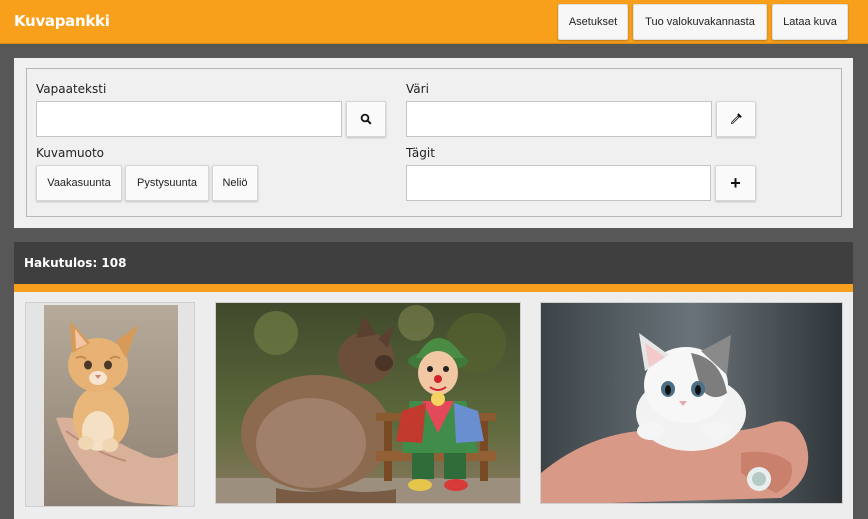 Image resolution: width=868 pixels, height=519 pixels. What do you see at coordinates (70, 153) in the screenshot?
I see `format-label: Kuvamuoto` at bounding box center [70, 153].